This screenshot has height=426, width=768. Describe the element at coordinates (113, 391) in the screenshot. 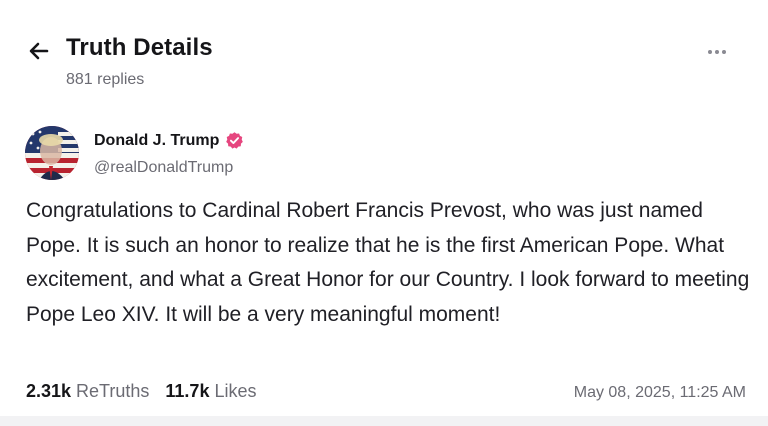

I see `retruths-label: ReTruths` at that location.